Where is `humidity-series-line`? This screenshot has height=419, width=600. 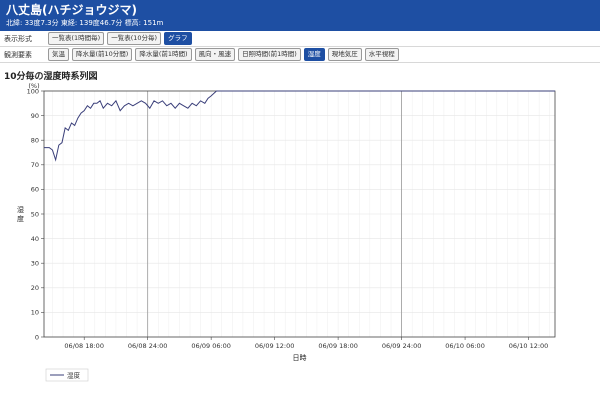
humidity-series-line is located at coordinates (299, 126).